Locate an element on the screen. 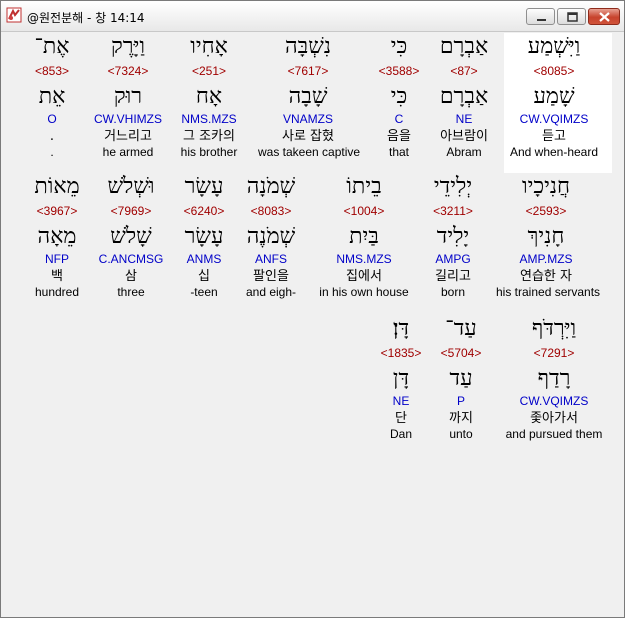  maximize-button is located at coordinates (571, 16).